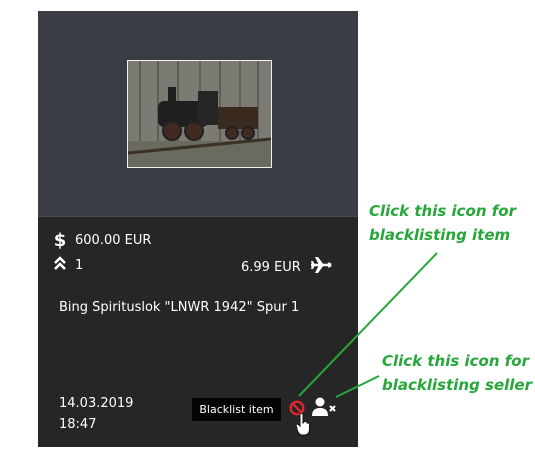 This screenshot has height=450, width=535. Describe the element at coordinates (442, 223) in the screenshot. I see `annotation-blacklist-item: Click this icon for blacklisting item` at that location.